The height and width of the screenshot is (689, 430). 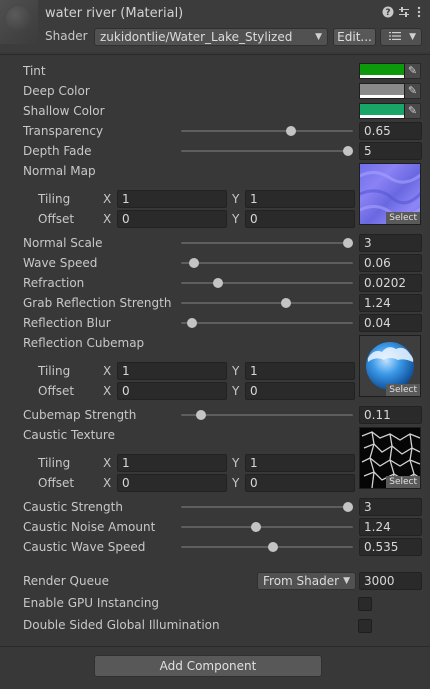 I want to click on normal-scale-field: 3, so click(x=390, y=243).